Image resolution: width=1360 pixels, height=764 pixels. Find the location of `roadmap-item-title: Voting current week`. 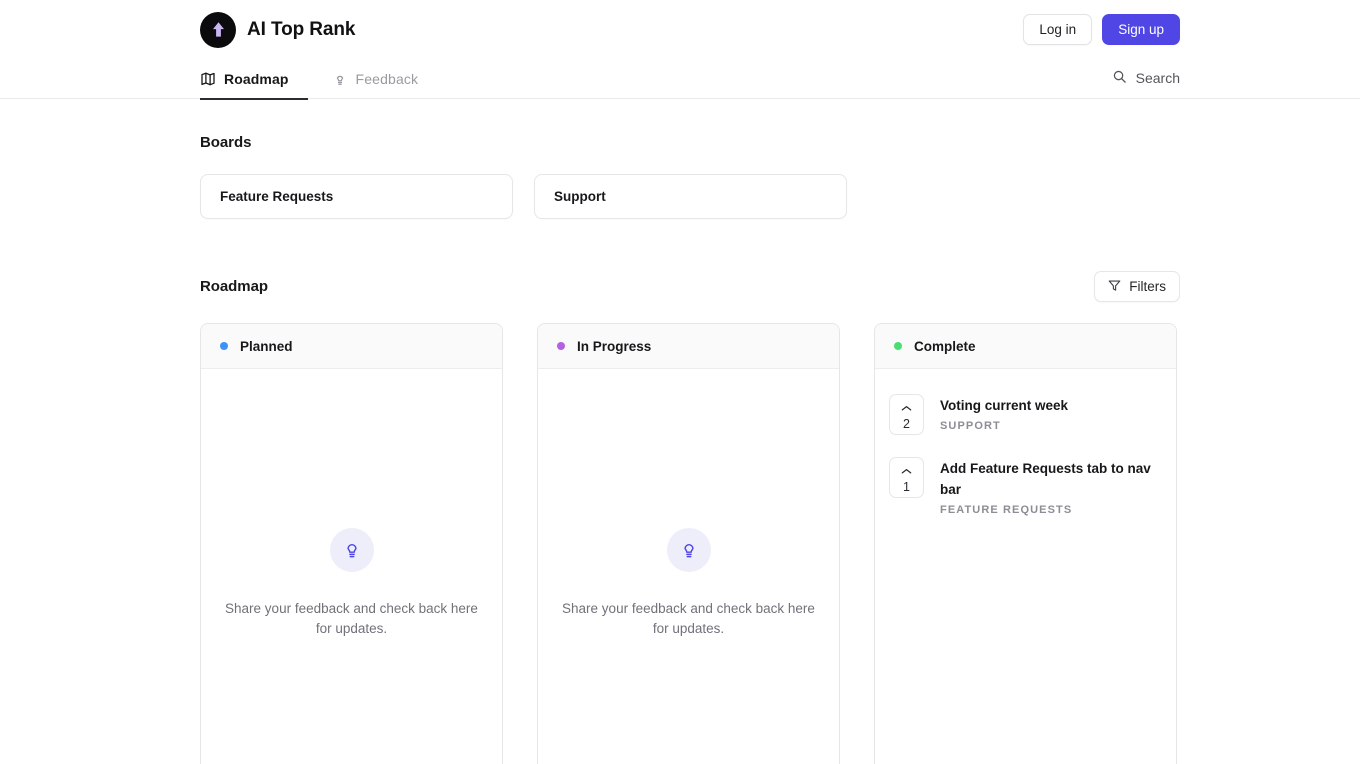

roadmap-item-title: Voting current week is located at coordinates (1004, 405).